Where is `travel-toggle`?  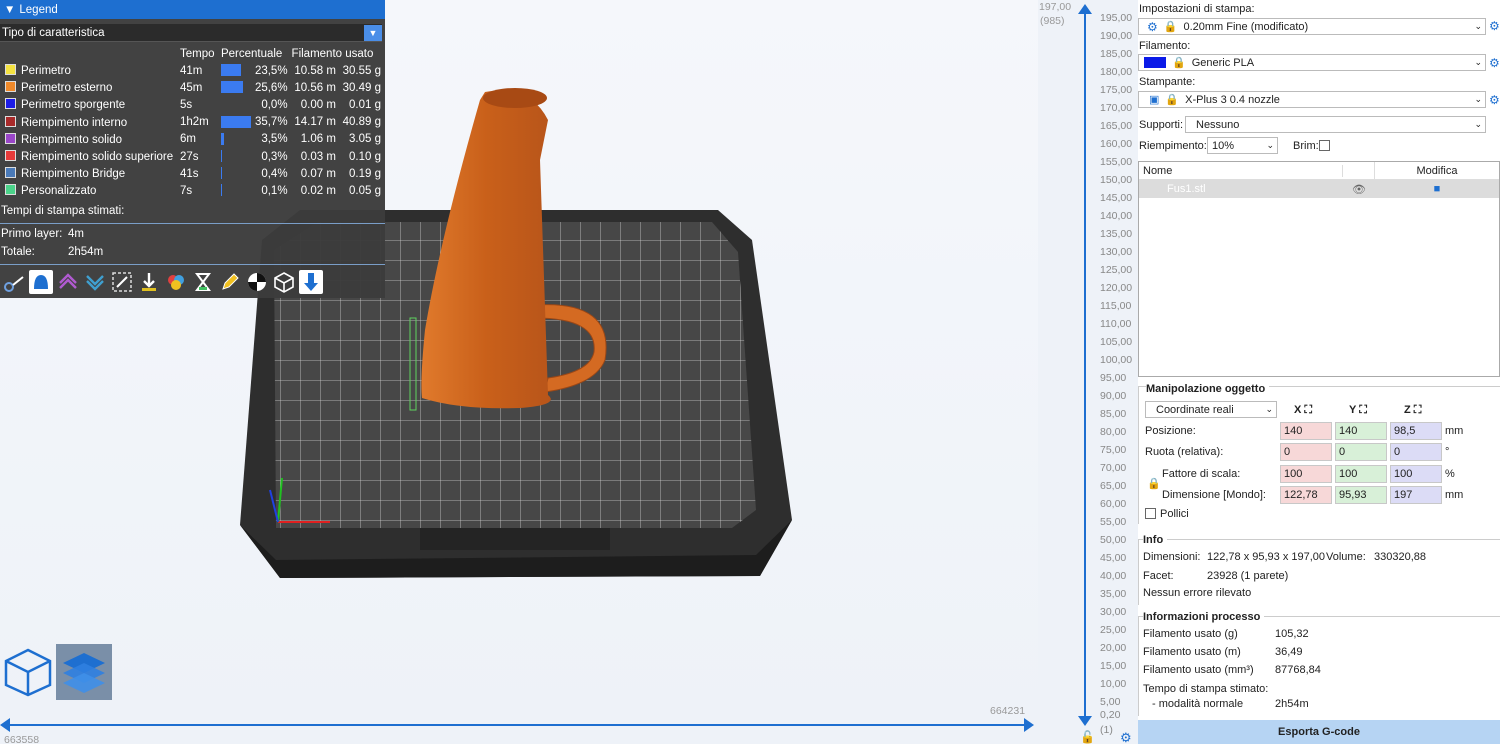
travel-toggle is located at coordinates (14, 282).